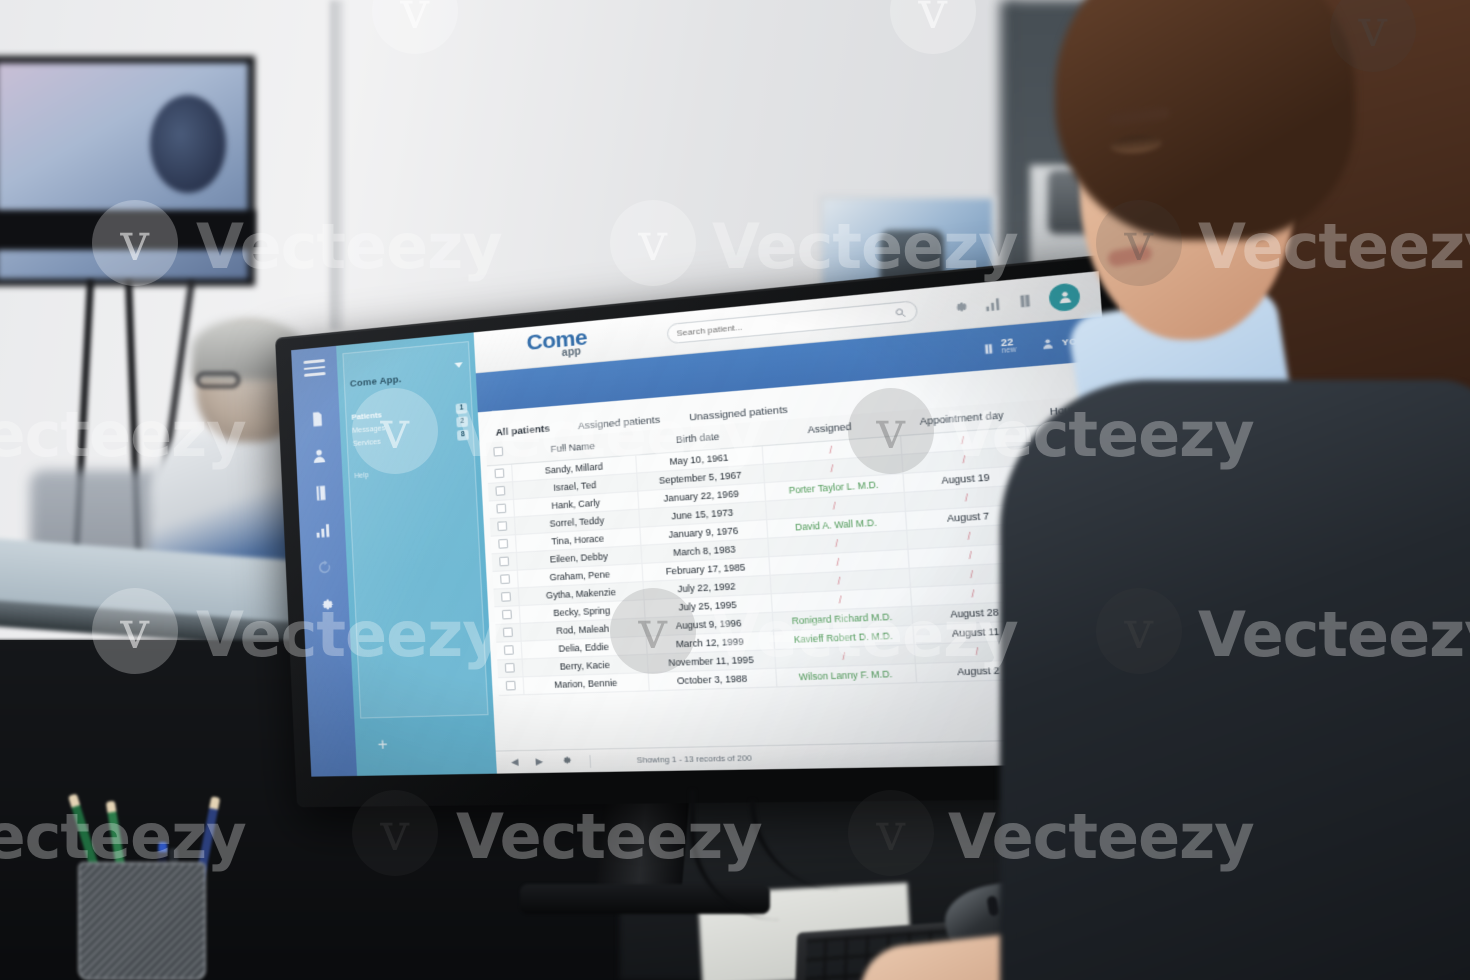  What do you see at coordinates (711, 661) in the screenshot?
I see `cell-birth-date-value: November 11, 1995` at bounding box center [711, 661].